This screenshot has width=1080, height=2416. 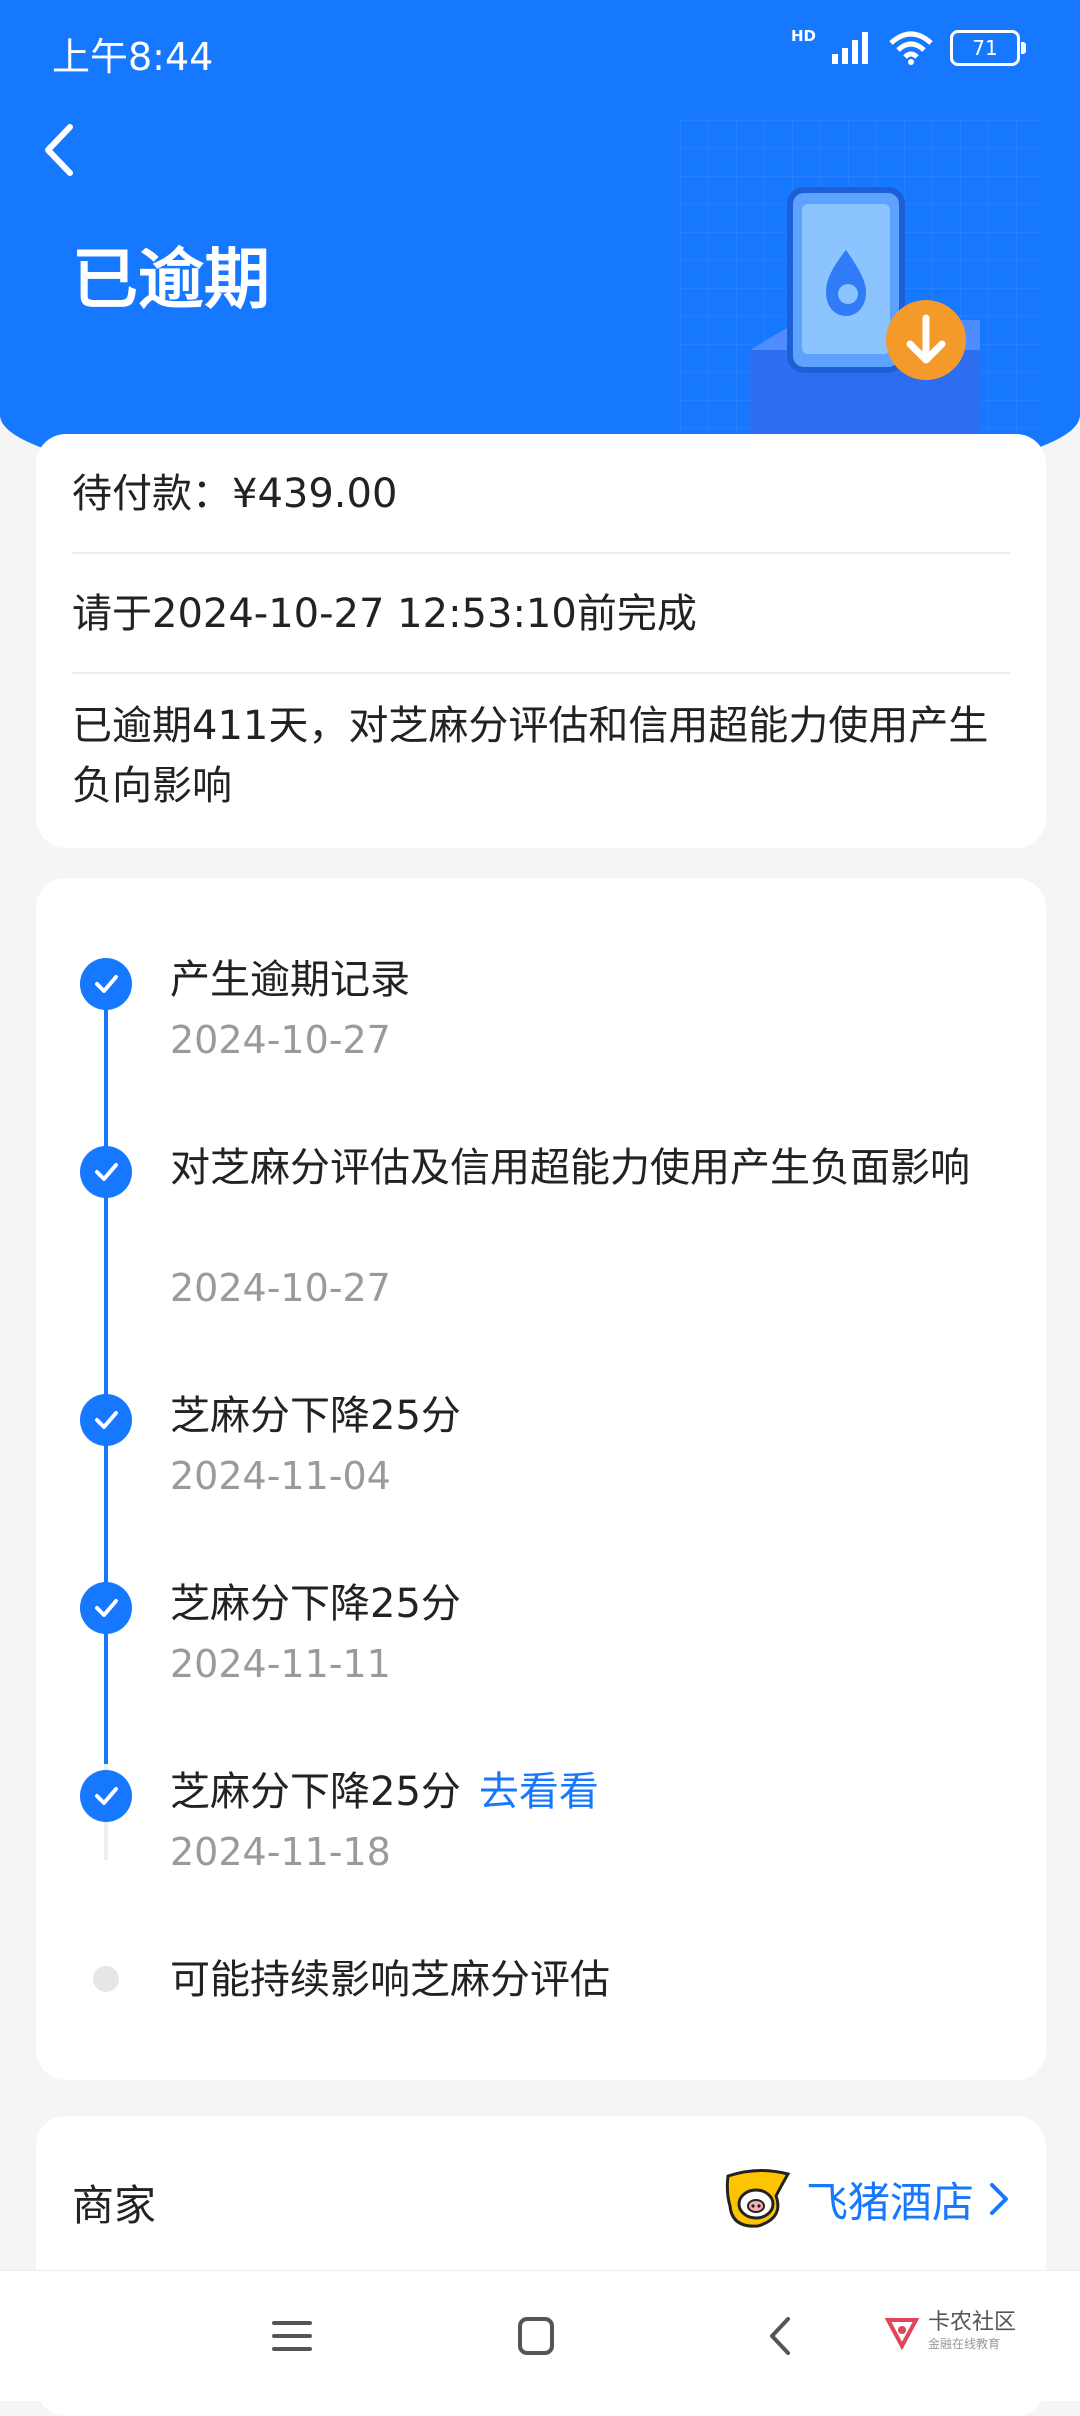 What do you see at coordinates (570, 1168) in the screenshot?
I see `timeline-title: 对芝麻分评估及信用超能力使用产生负面影响` at bounding box center [570, 1168].